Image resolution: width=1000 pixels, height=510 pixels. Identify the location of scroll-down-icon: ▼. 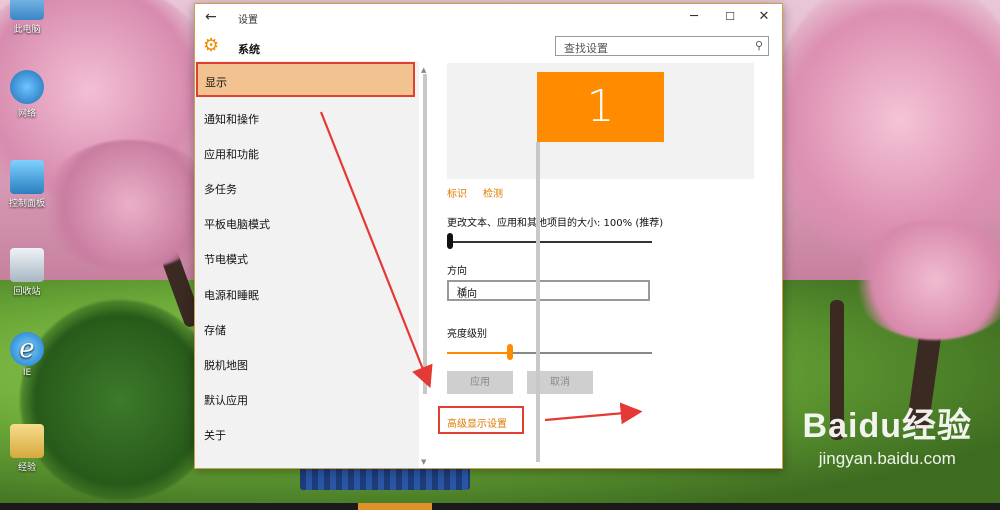
(423, 462).